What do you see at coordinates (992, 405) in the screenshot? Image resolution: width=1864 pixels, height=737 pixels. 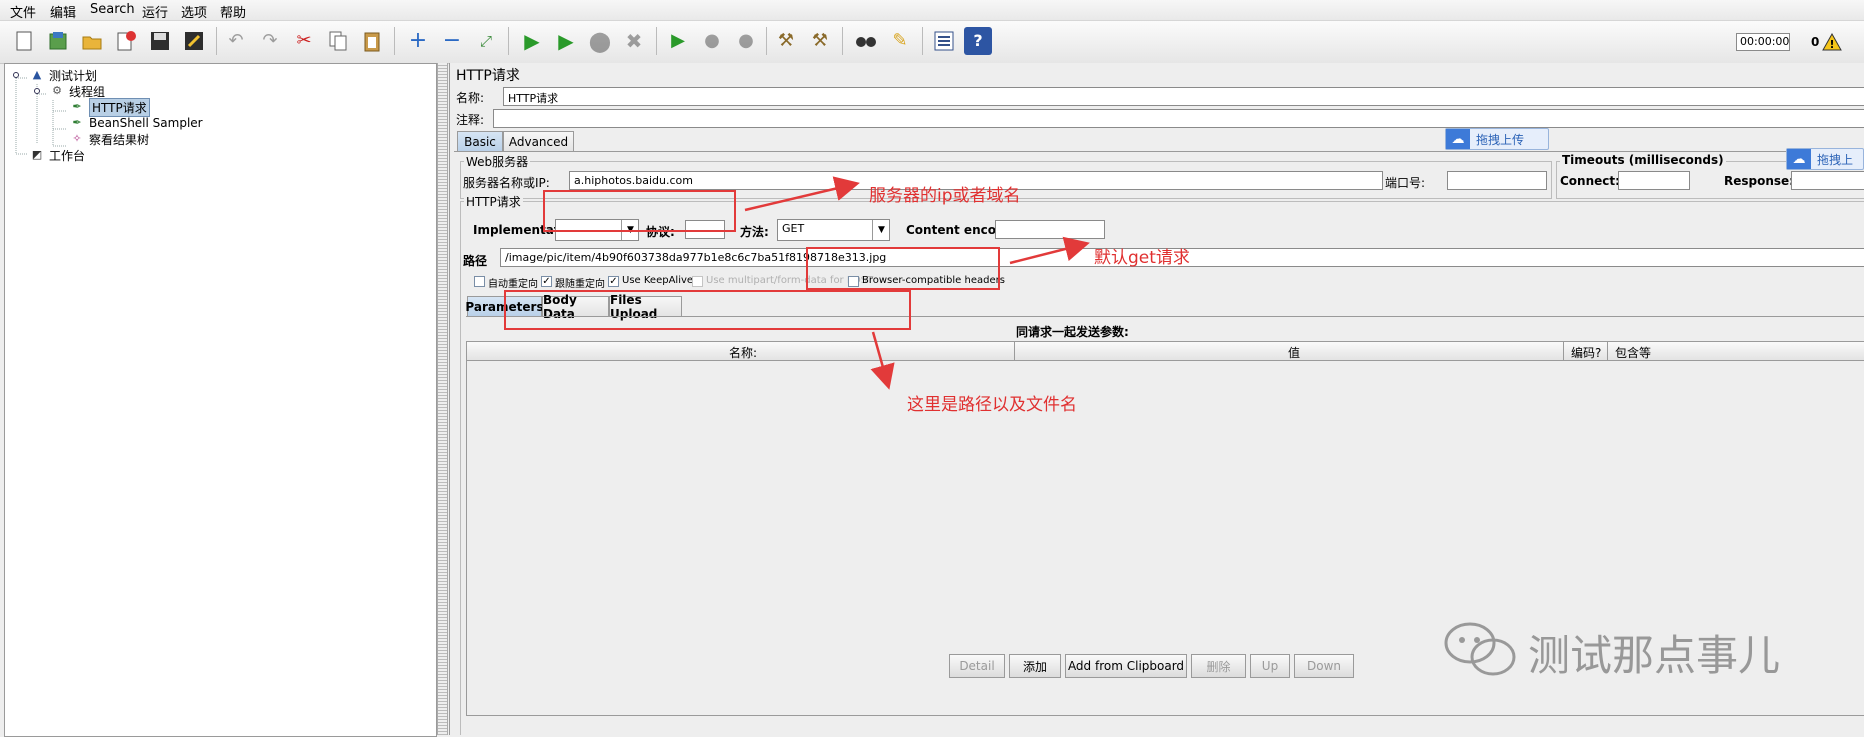 I see `annotation-path: 这里是路径以及文件名` at bounding box center [992, 405].